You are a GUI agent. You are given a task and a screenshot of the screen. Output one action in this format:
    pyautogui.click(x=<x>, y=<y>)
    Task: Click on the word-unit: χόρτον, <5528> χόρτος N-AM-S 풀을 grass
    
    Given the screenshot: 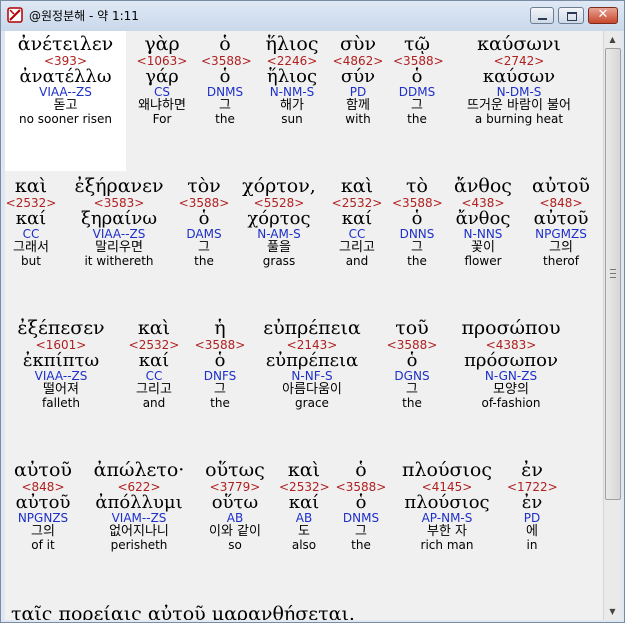 What is the action you would take?
    pyautogui.click(x=279, y=221)
    